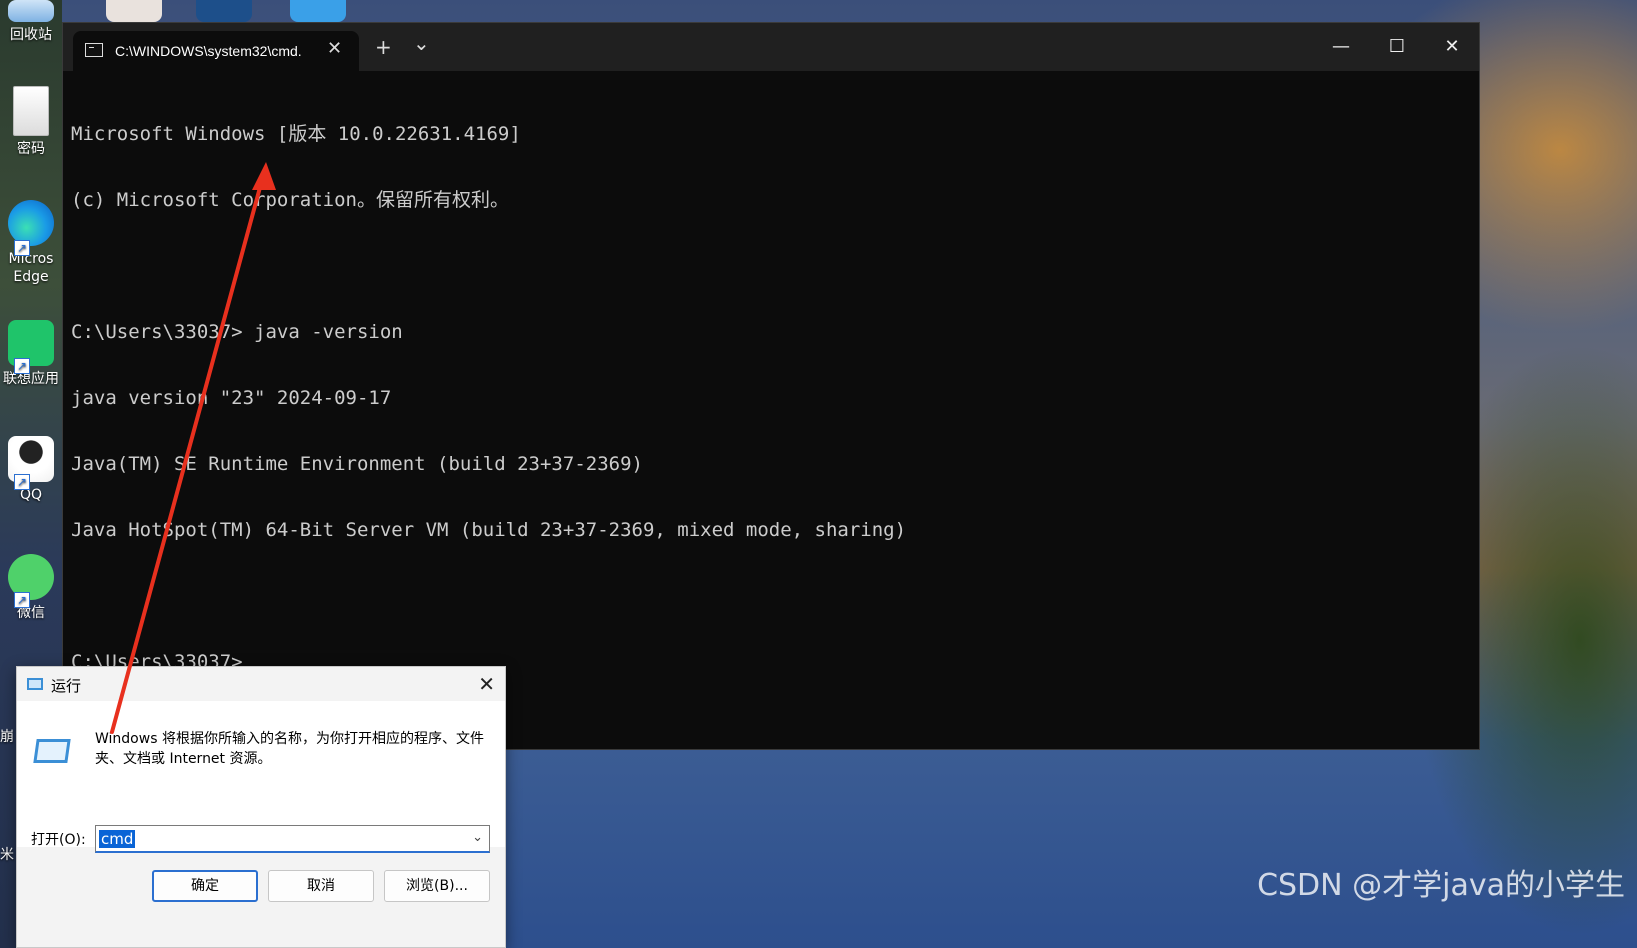 The height and width of the screenshot is (948, 1637). Describe the element at coordinates (771, 47) in the screenshot. I see `terminal-titlebar: C:\WINDOWS\system32\cmd. ✕ + ⌄ — ☐ ✕` at that location.